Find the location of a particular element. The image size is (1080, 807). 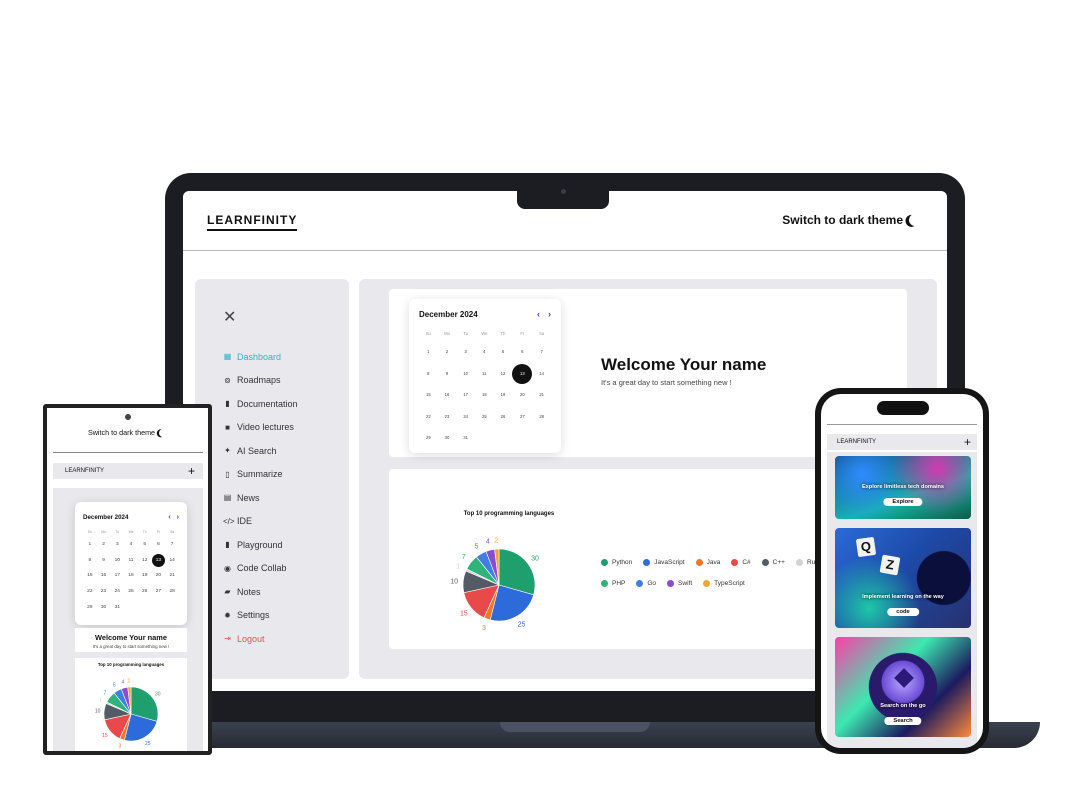

sidebar-item-logout: ⇥ Logout is located at coordinates (260, 639).